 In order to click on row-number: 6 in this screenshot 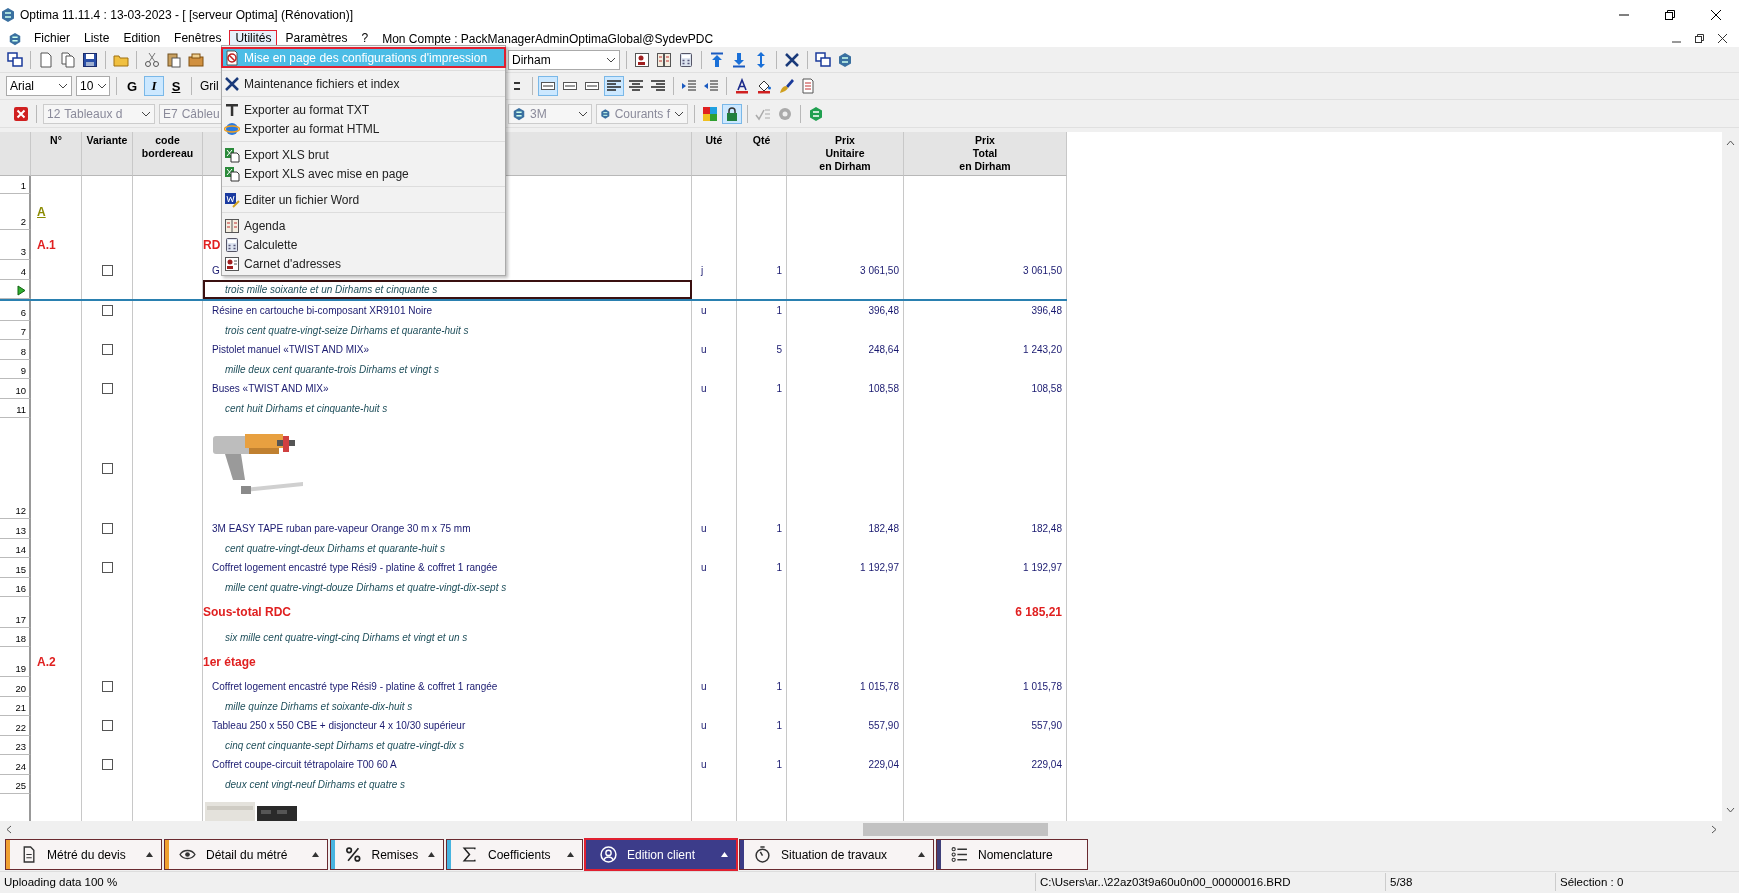, I will do `click(23, 312)`.